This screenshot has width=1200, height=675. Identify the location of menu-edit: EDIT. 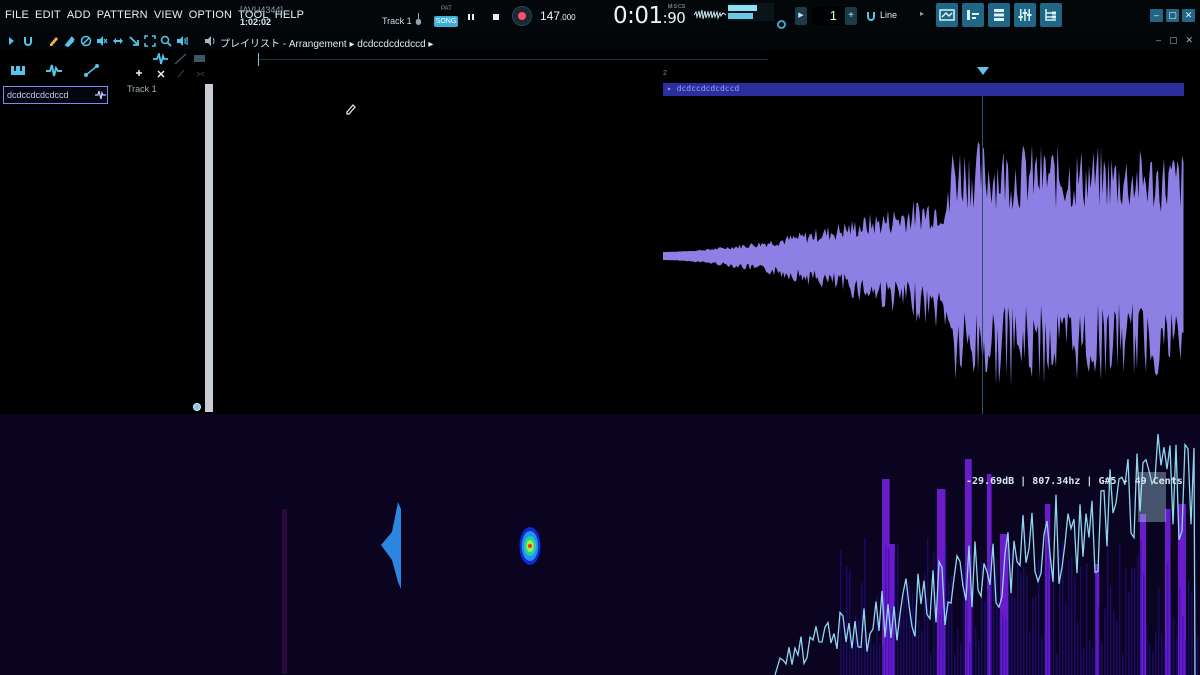
(48, 15).